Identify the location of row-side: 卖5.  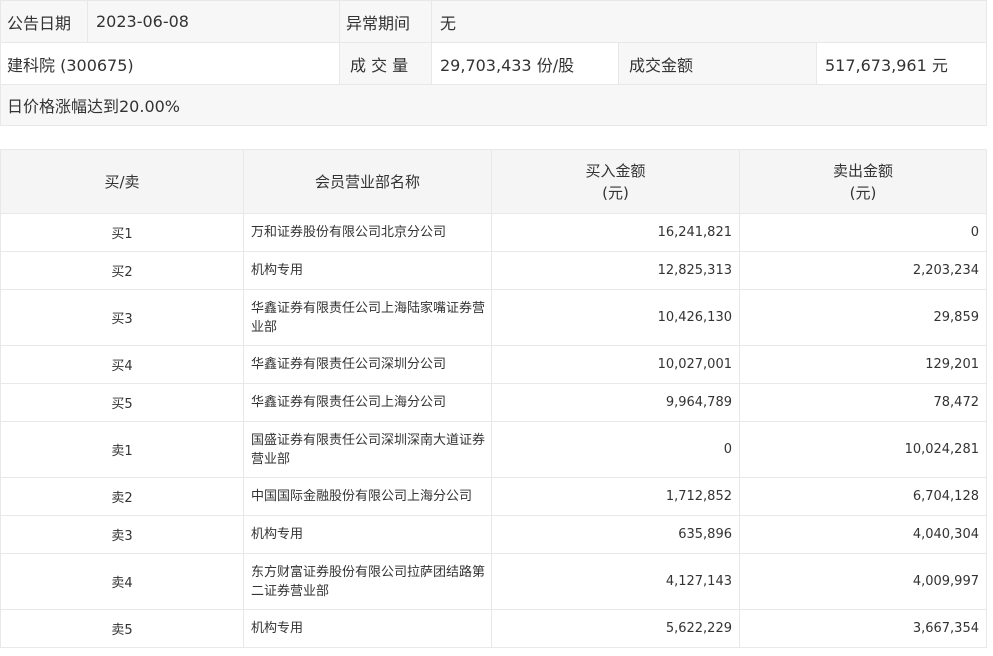
(122, 628).